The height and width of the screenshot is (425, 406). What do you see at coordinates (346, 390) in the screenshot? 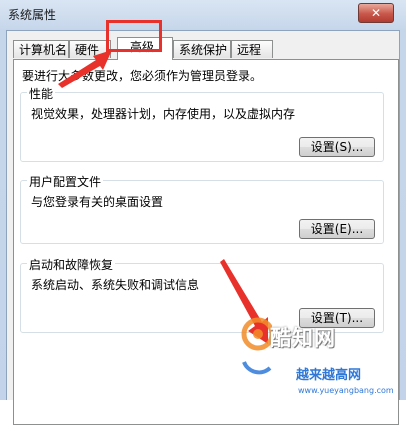
I see `watermark-url: www.yueyangbang.com` at bounding box center [346, 390].